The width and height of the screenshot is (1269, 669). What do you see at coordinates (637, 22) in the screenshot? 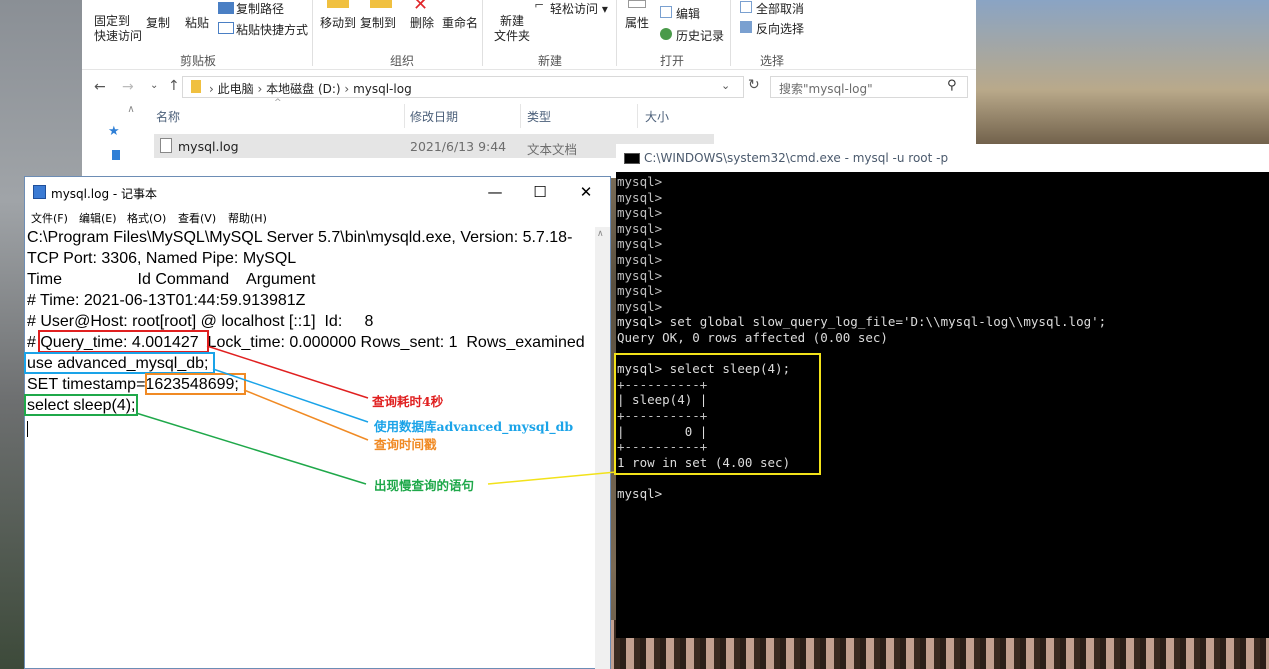
I see `properties-button: 属性` at bounding box center [637, 22].